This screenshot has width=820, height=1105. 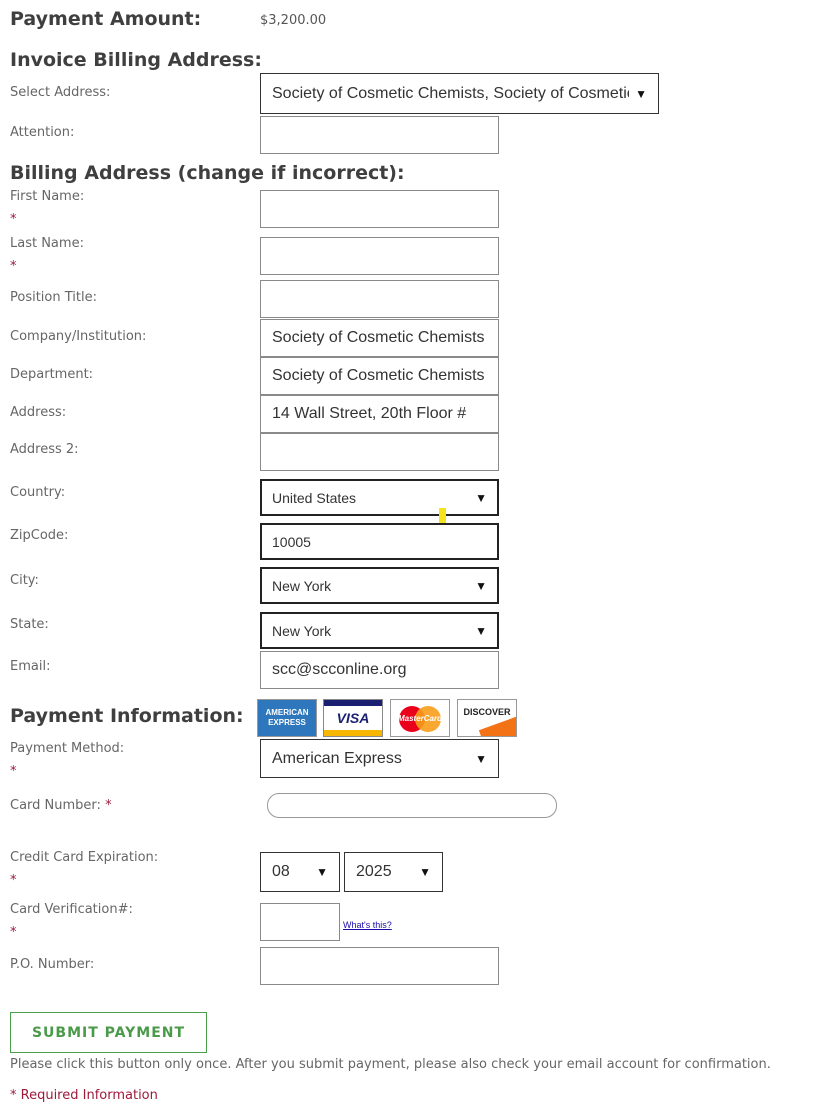 What do you see at coordinates (61, 805) in the screenshot?
I see `card-number-label: Card Number: *` at bounding box center [61, 805].